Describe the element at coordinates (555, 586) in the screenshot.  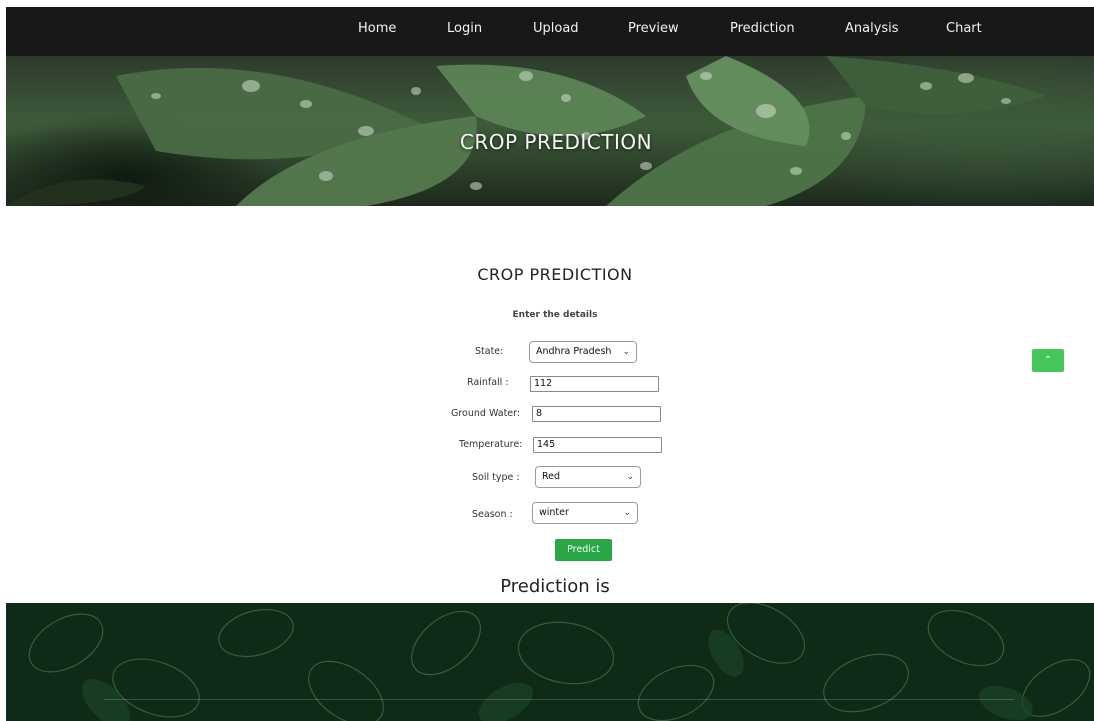
I see `prediction-result: Prediction is` at that location.